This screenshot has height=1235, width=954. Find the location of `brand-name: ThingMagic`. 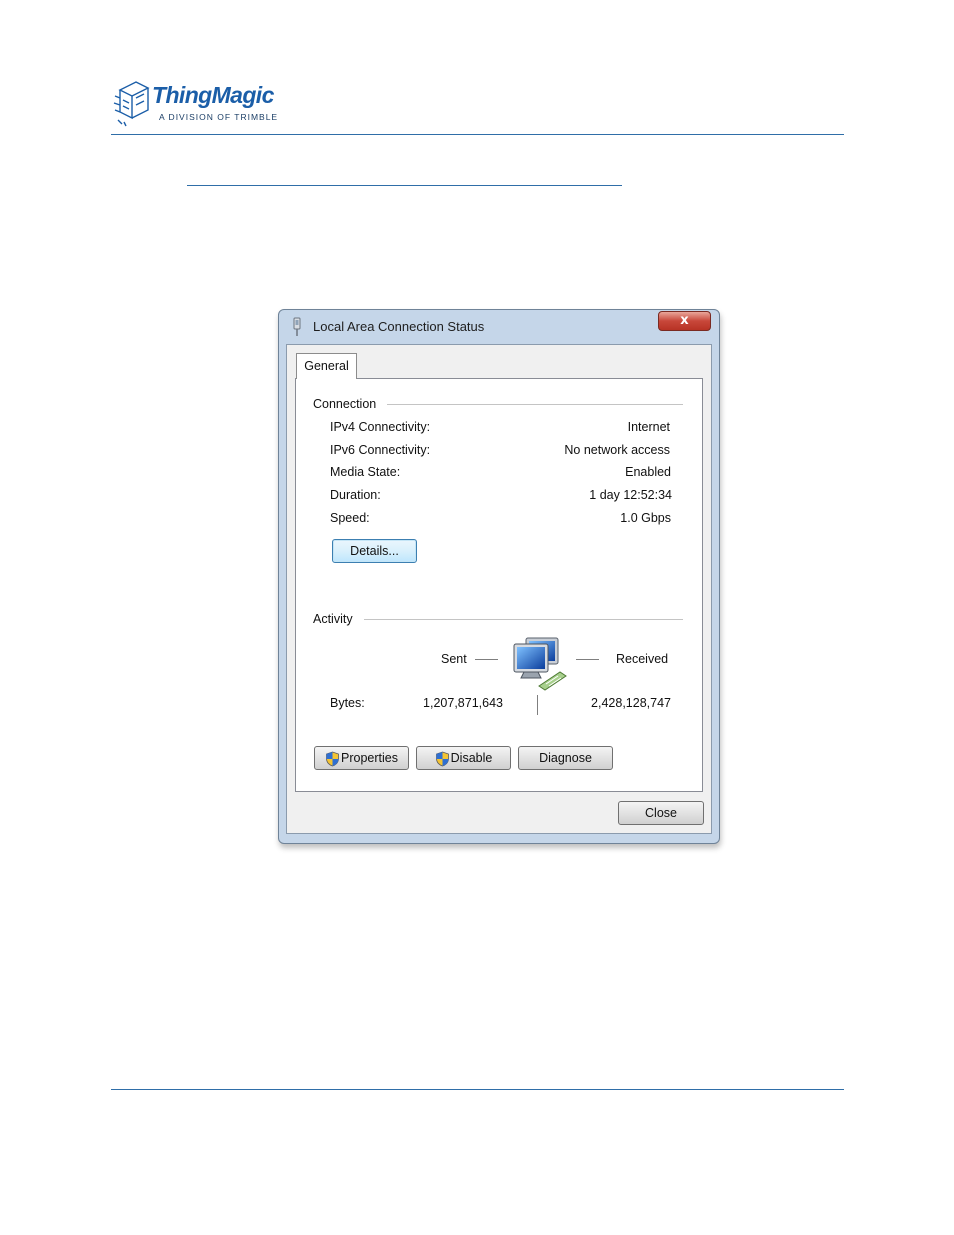

brand-name: ThingMagic is located at coordinates (213, 95).